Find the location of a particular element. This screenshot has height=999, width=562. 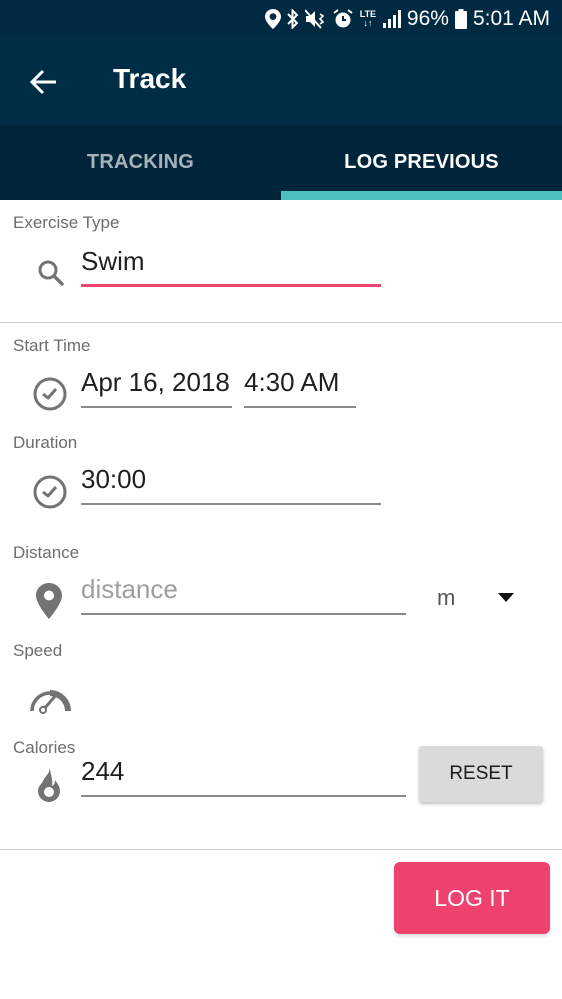

exercise-type-value: Swim is located at coordinates (113, 261).